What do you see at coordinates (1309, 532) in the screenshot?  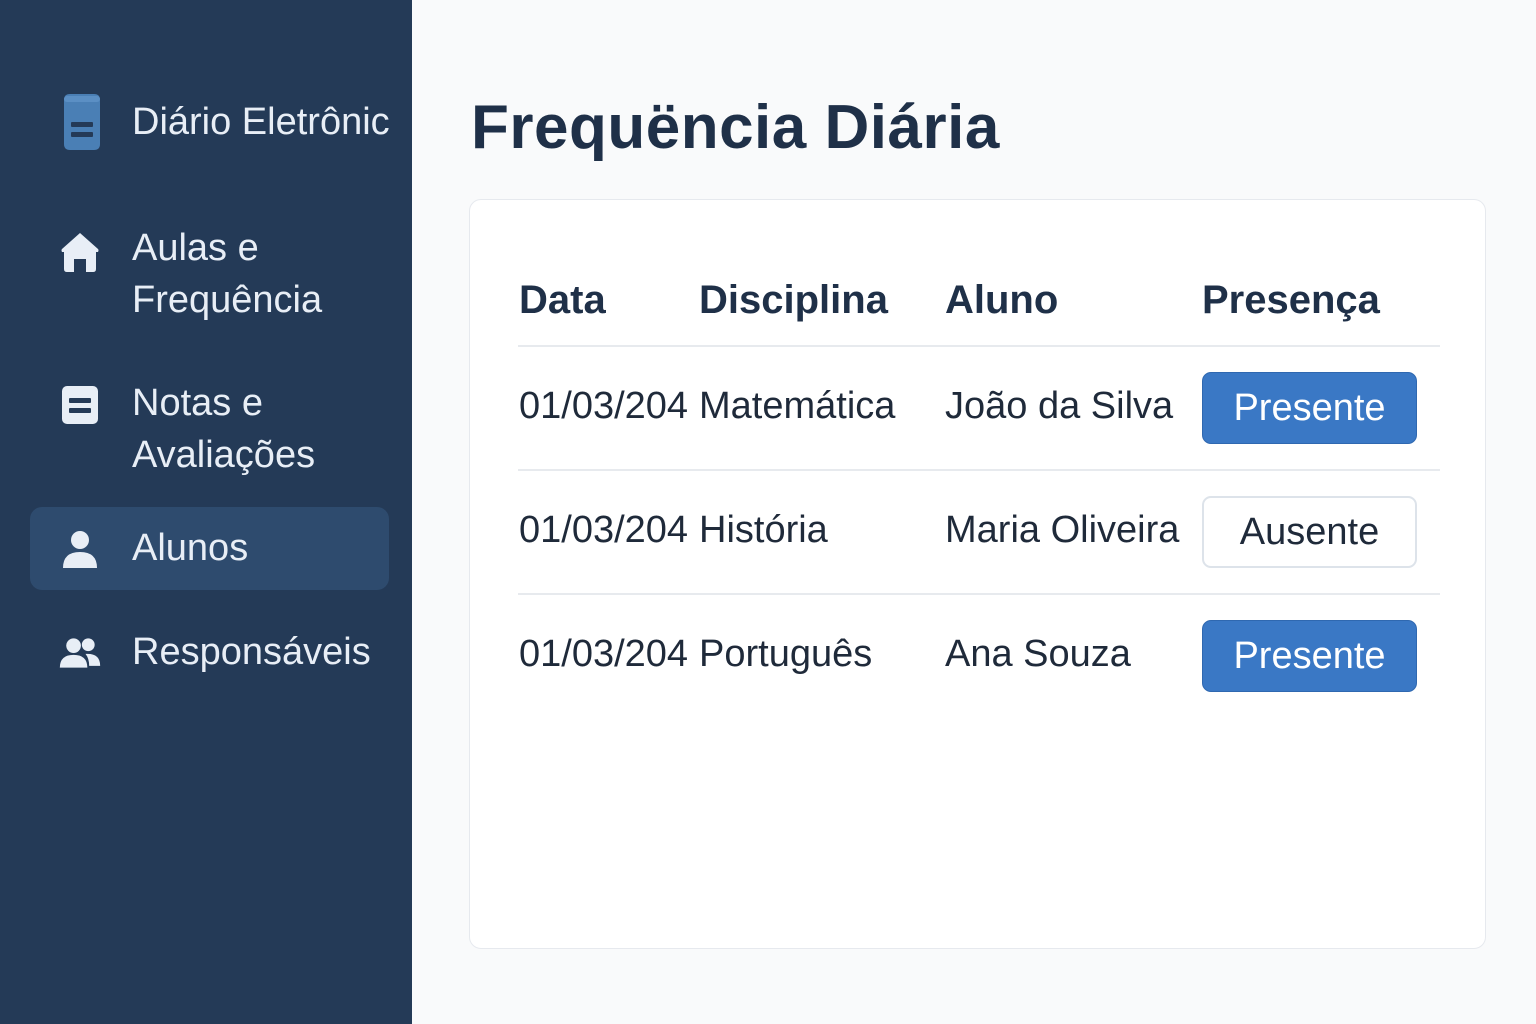 I see `status-absent-button: Ausente` at bounding box center [1309, 532].